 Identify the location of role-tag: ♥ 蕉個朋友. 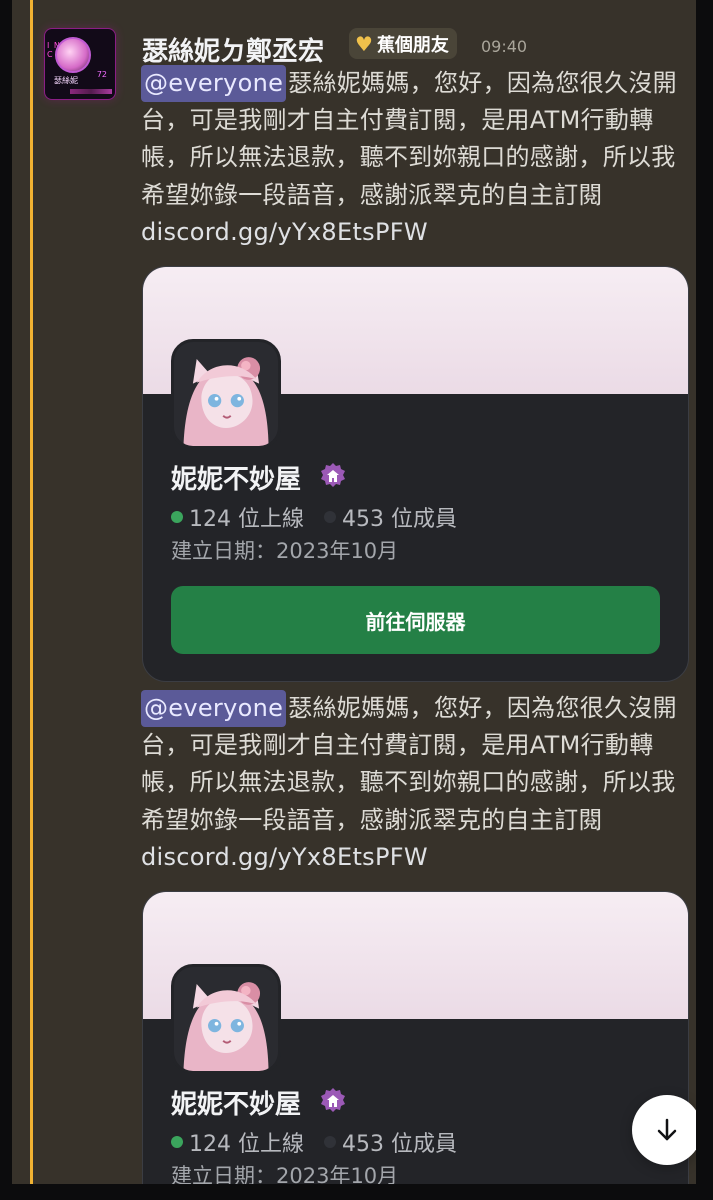
(403, 43).